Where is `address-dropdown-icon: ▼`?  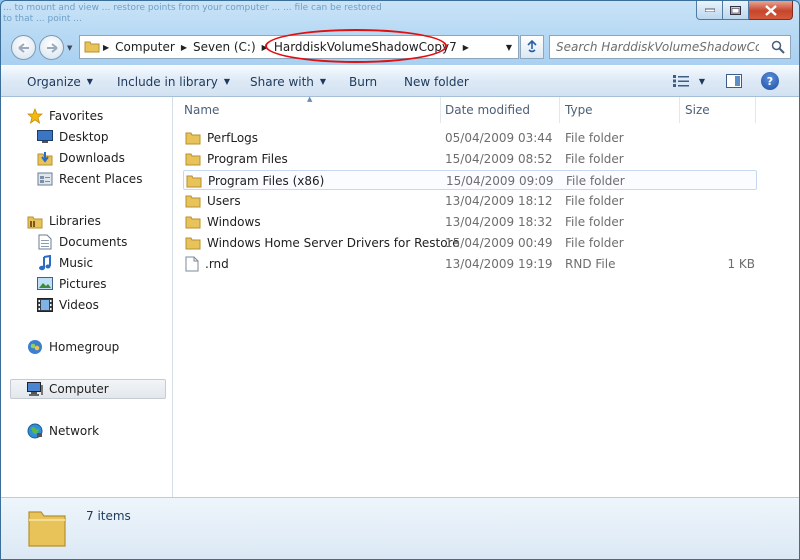
address-dropdown-icon: ▼ is located at coordinates (509, 47).